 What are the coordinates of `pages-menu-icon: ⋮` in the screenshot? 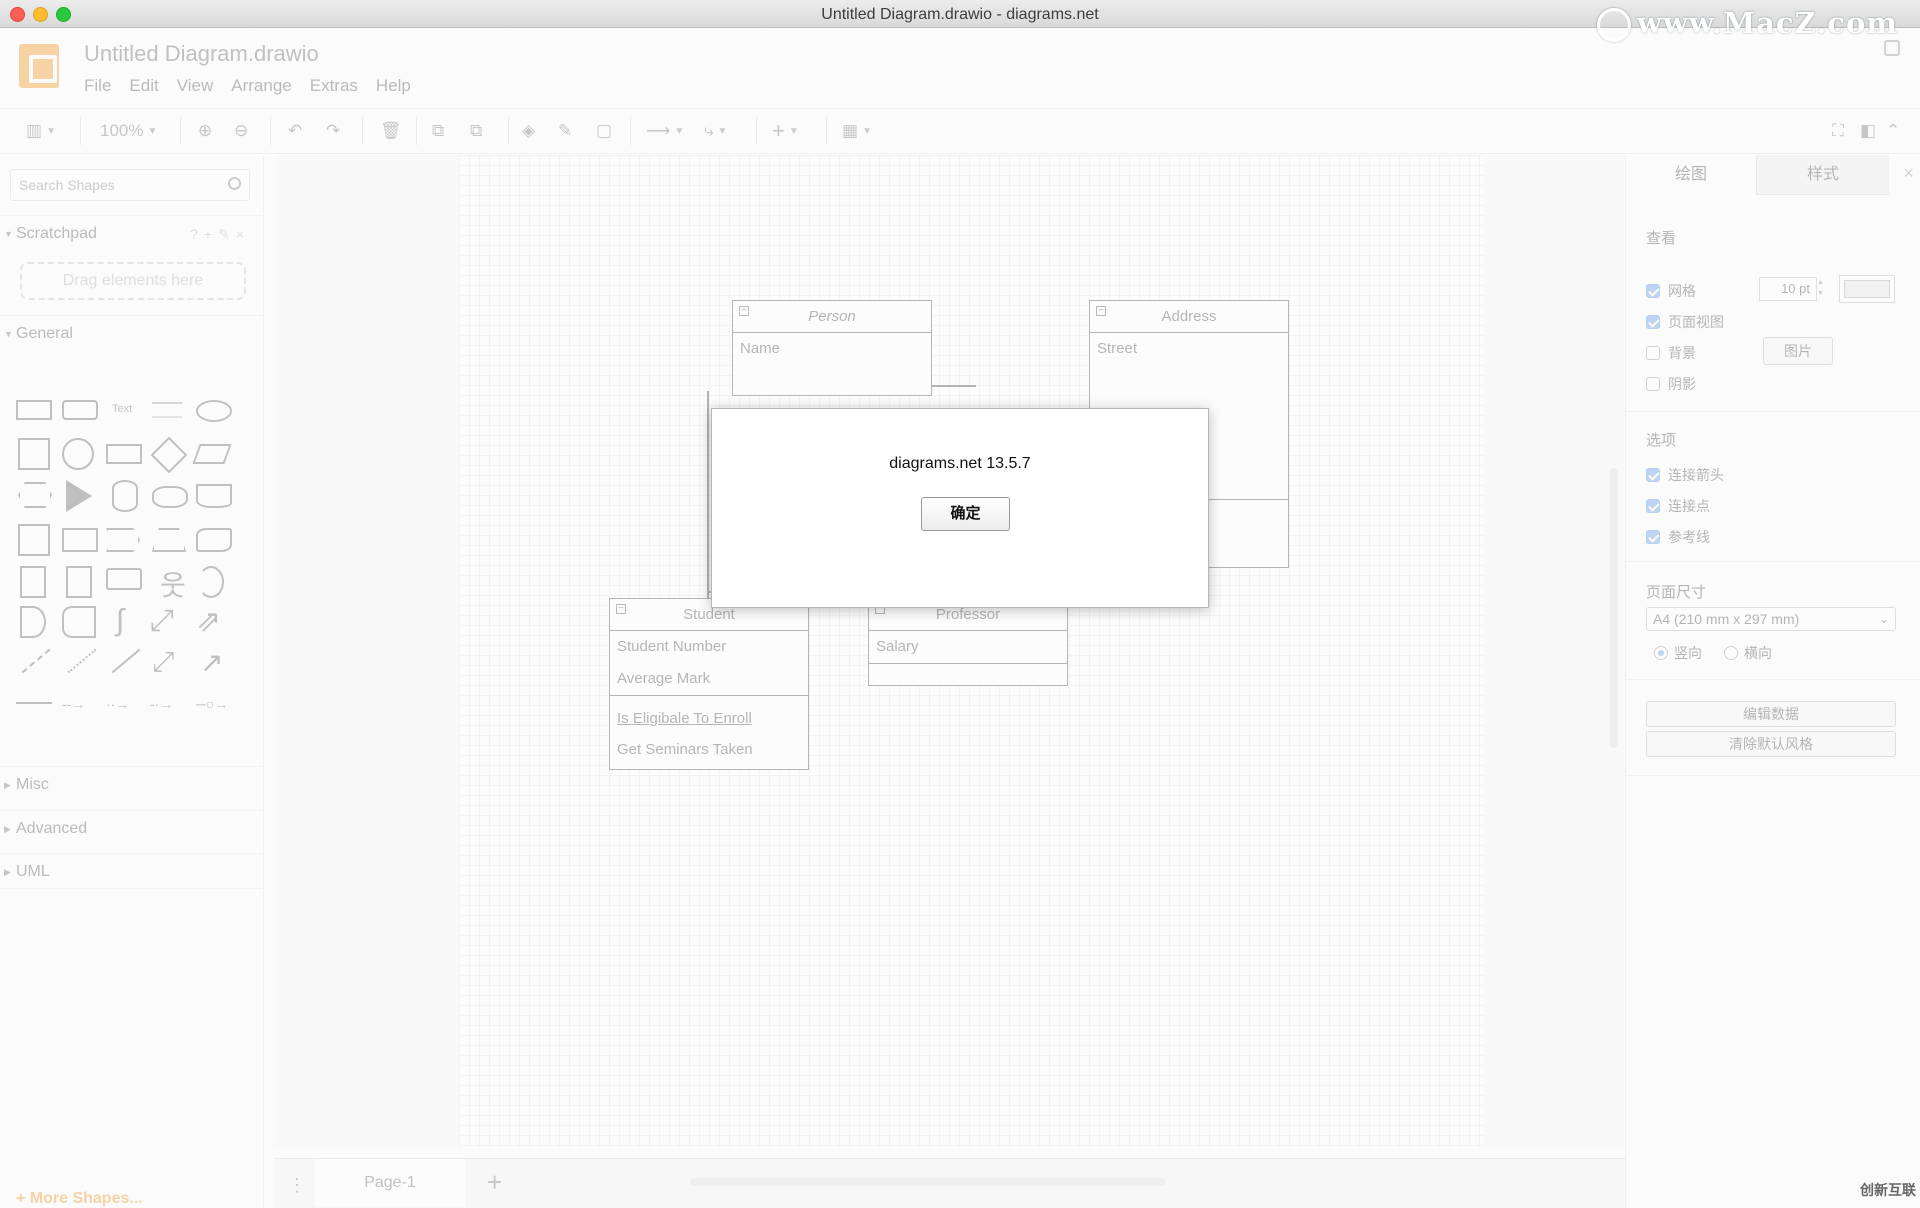 It's located at (297, 1185).